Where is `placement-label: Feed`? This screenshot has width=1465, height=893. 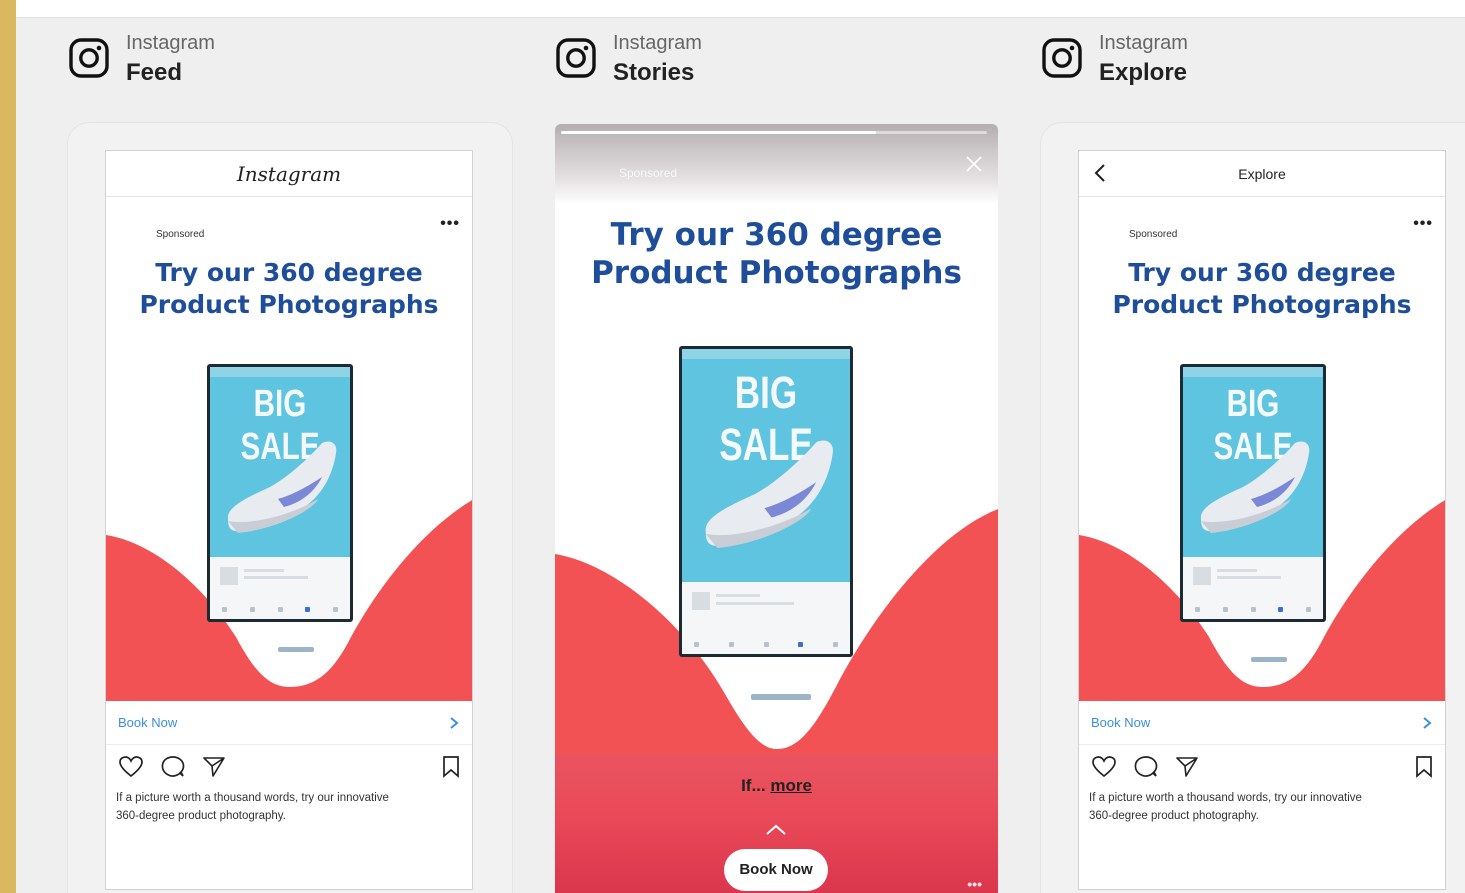 placement-label: Feed is located at coordinates (154, 72).